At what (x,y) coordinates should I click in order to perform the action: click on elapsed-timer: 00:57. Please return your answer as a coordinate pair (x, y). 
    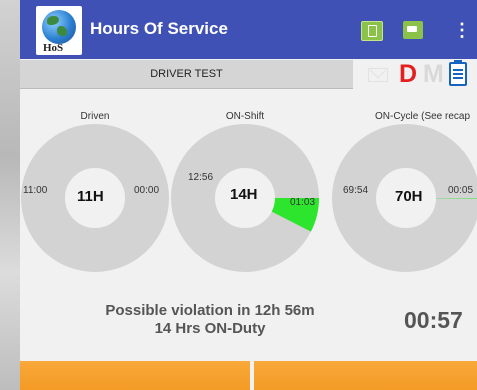
    Looking at the image, I should click on (433, 320).